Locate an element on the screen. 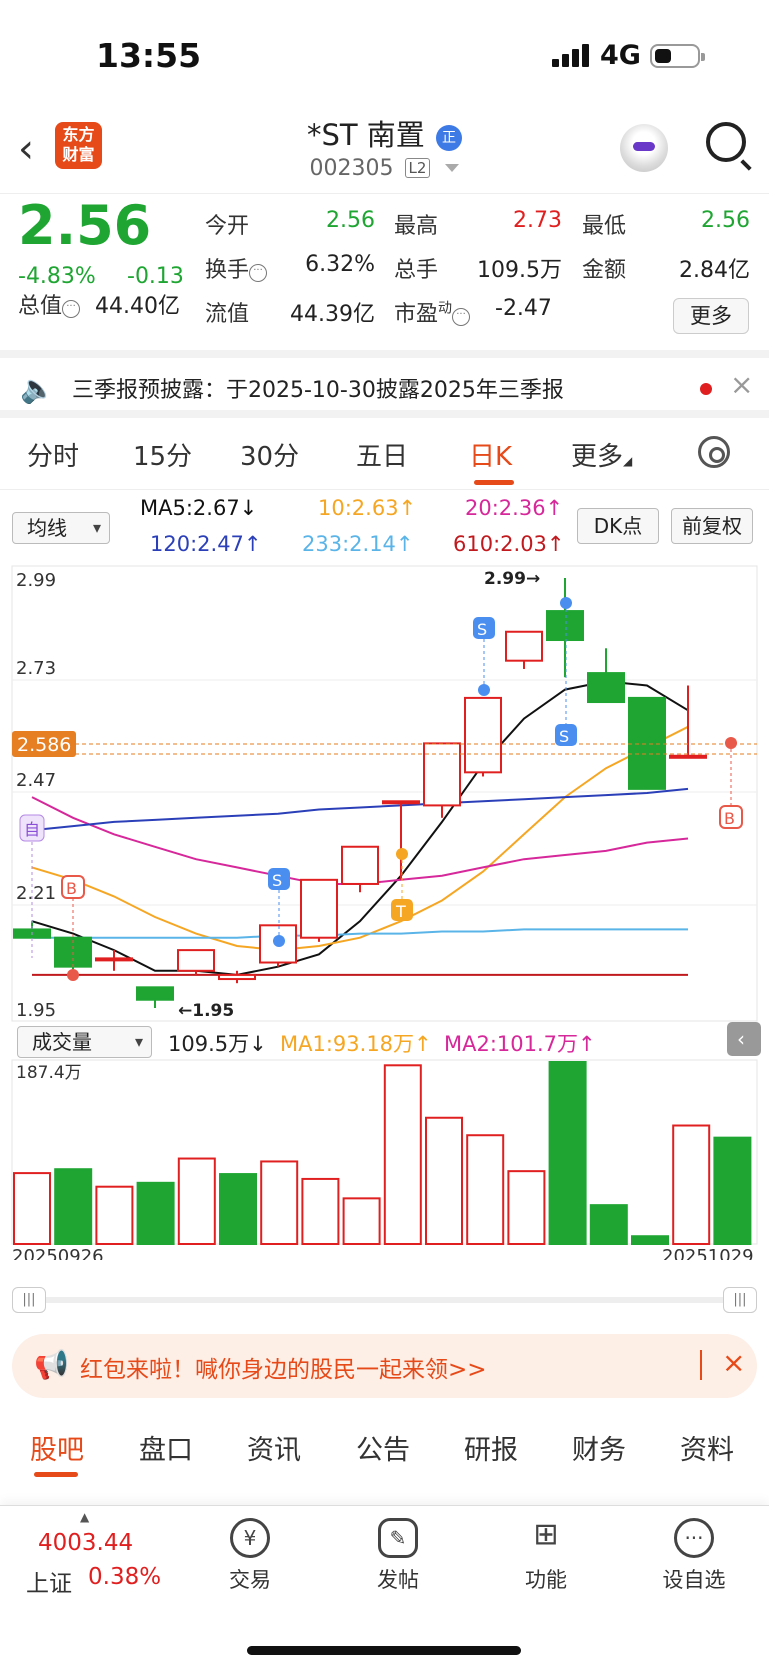 The height and width of the screenshot is (1665, 769). edit-icon: ✎ is located at coordinates (398, 1538).